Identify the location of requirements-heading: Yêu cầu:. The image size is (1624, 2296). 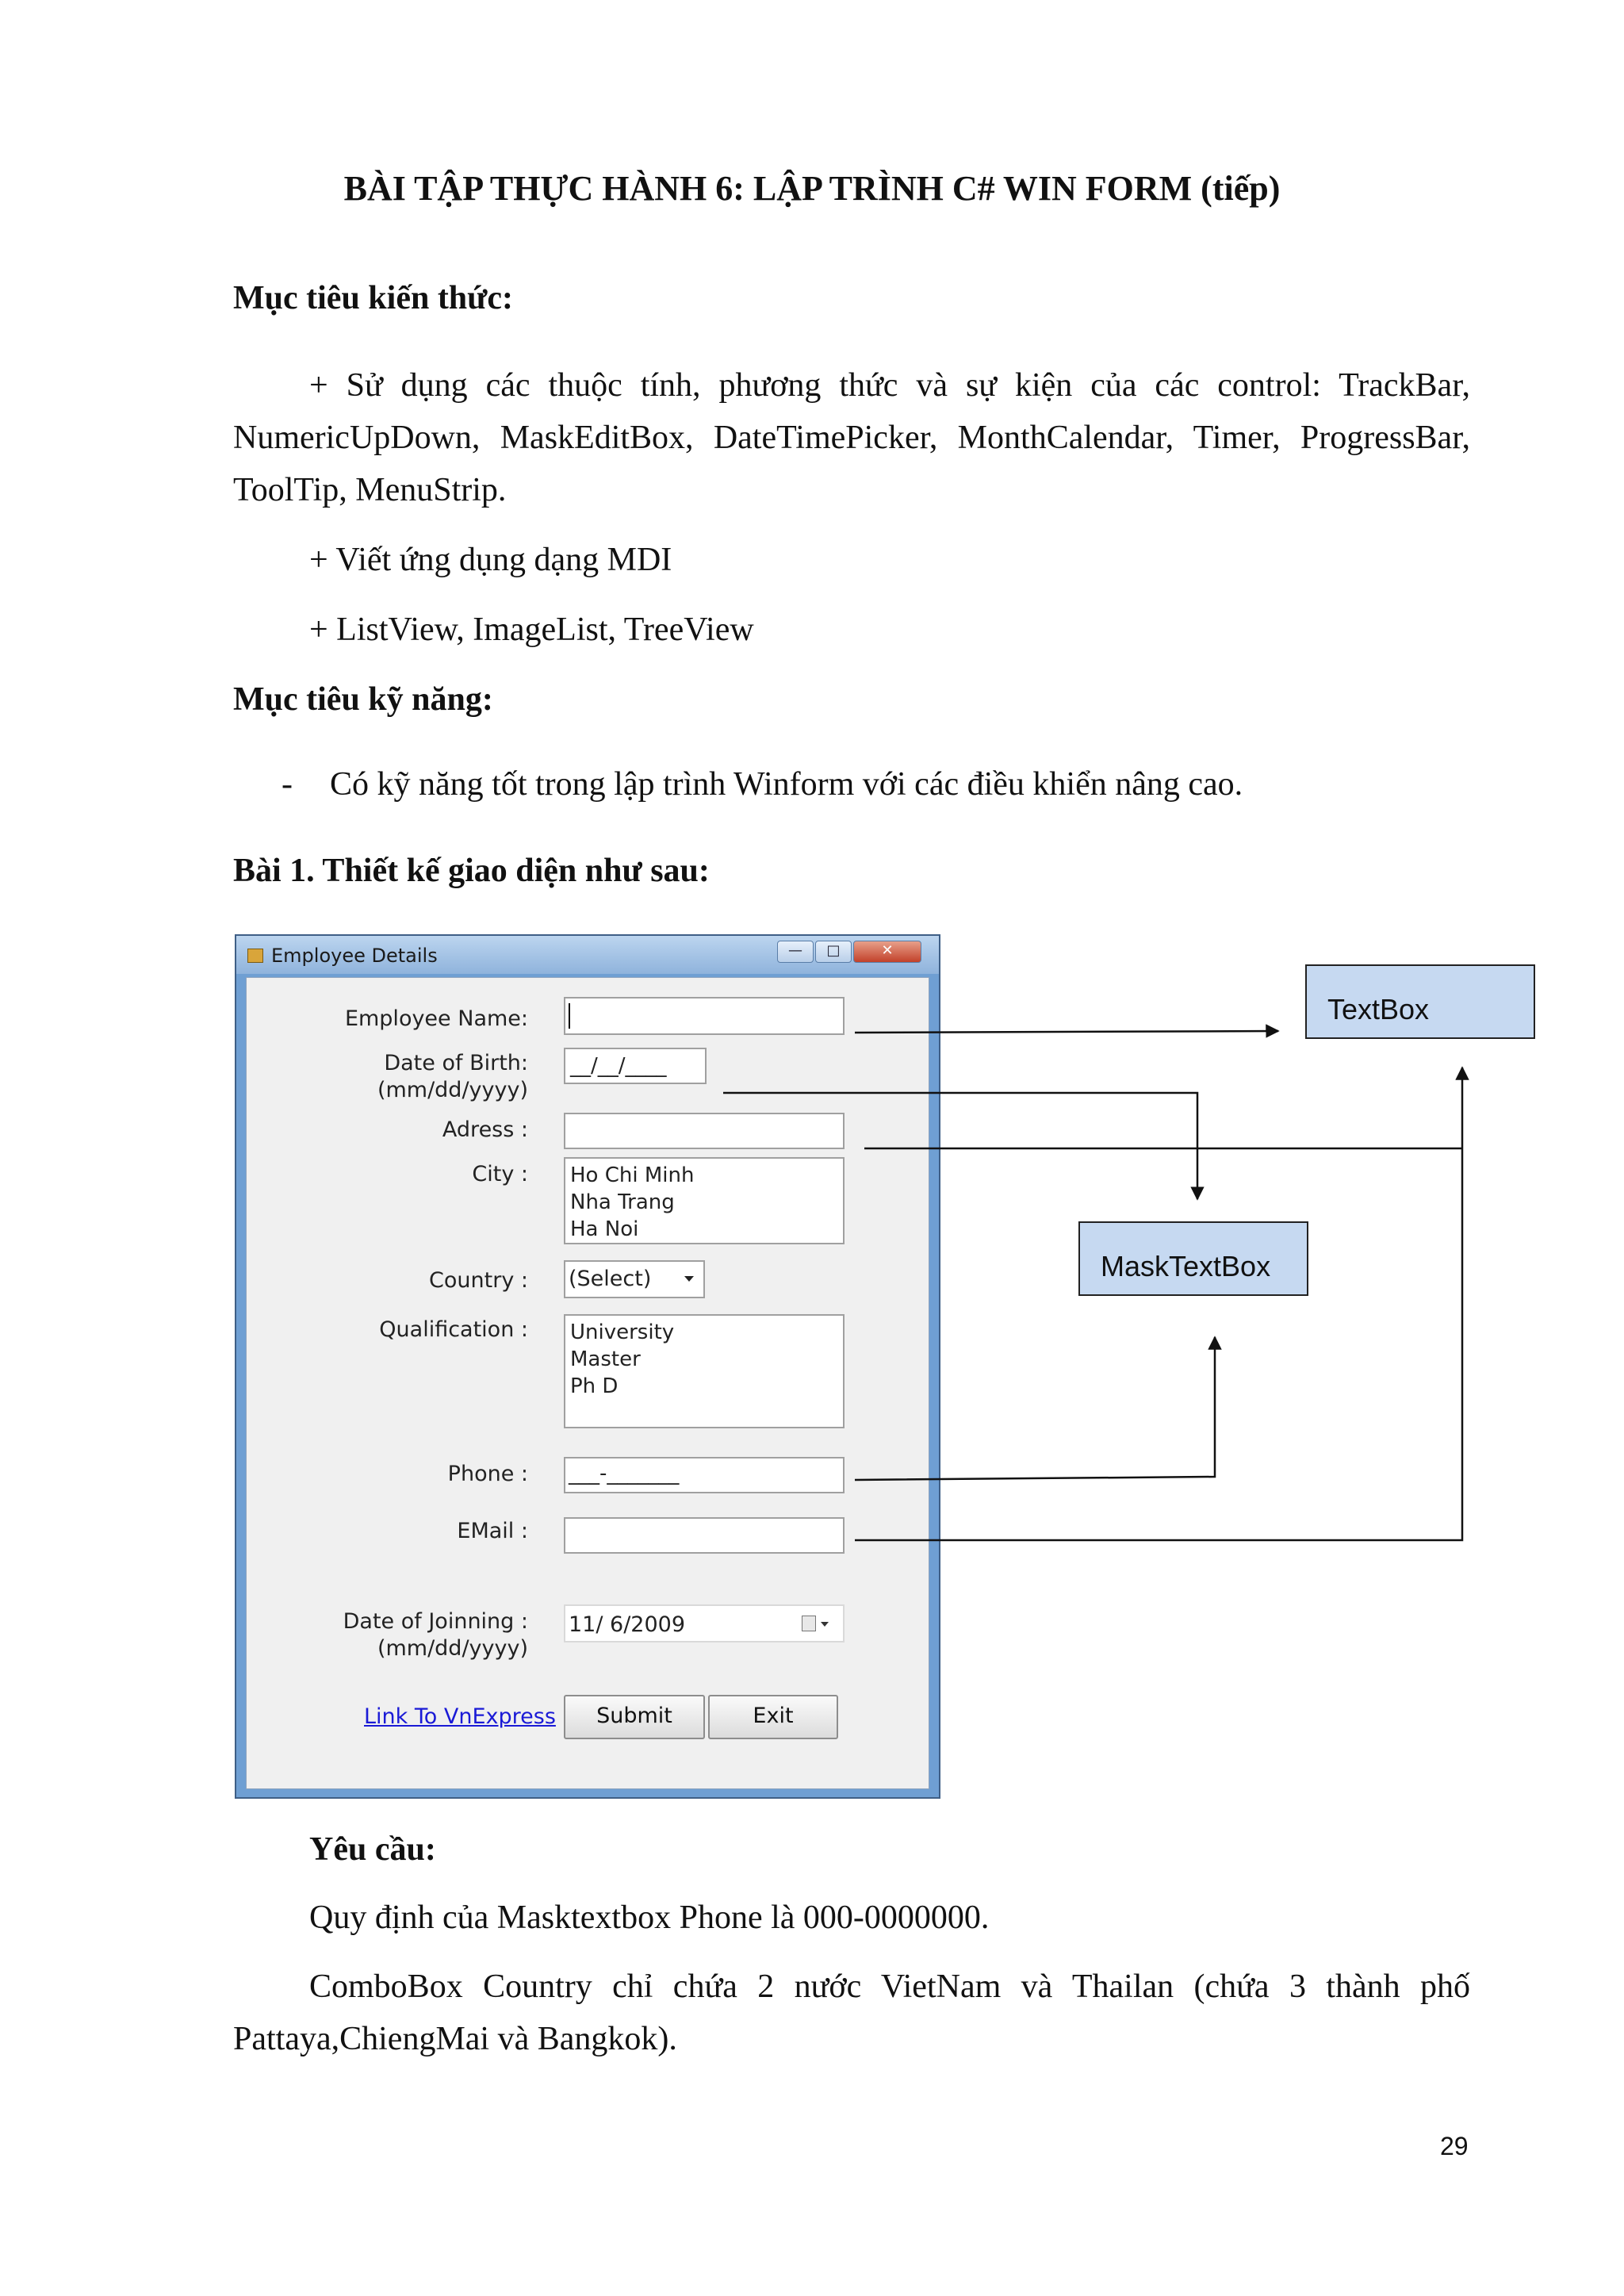
(372, 1849).